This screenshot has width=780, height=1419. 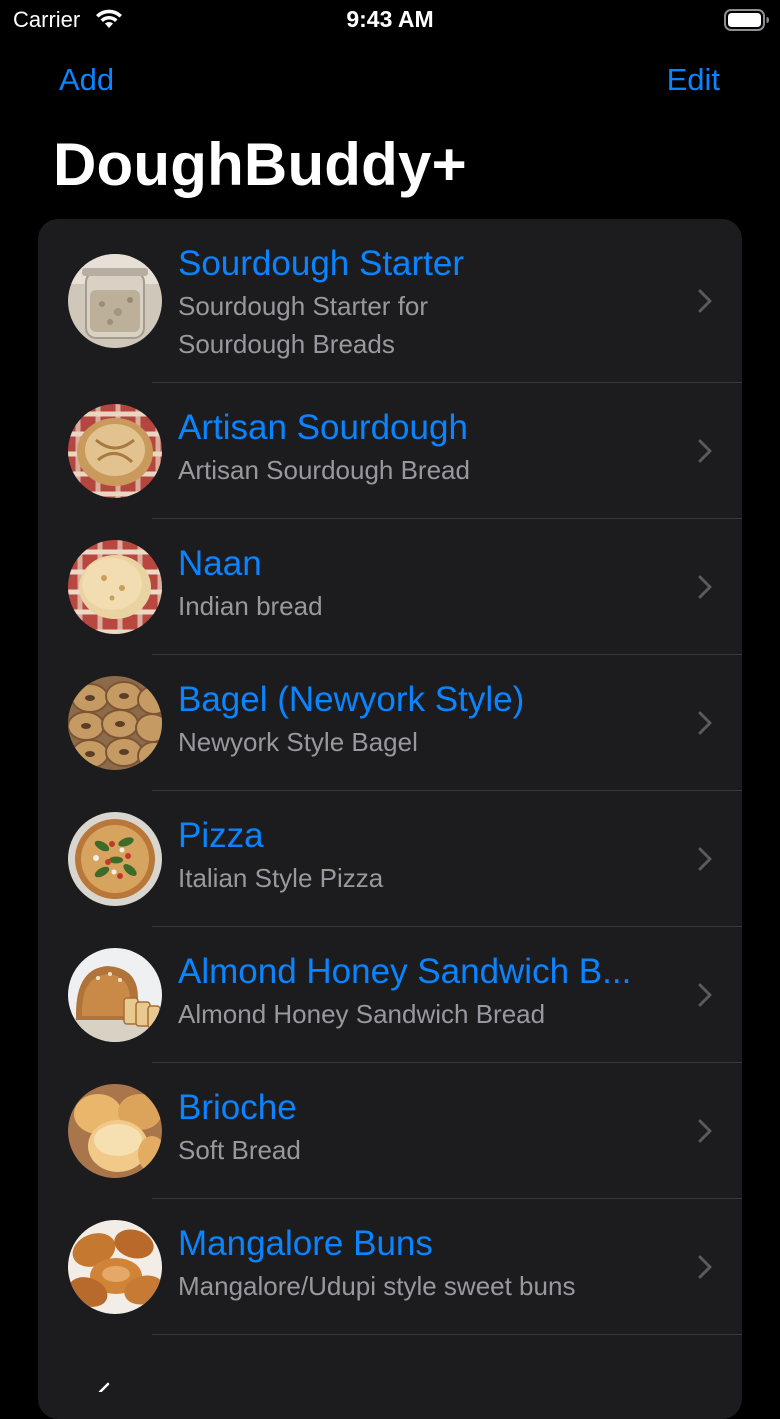 What do you see at coordinates (351, 699) in the screenshot?
I see `recipe-title: Bagel (Newyork Style)` at bounding box center [351, 699].